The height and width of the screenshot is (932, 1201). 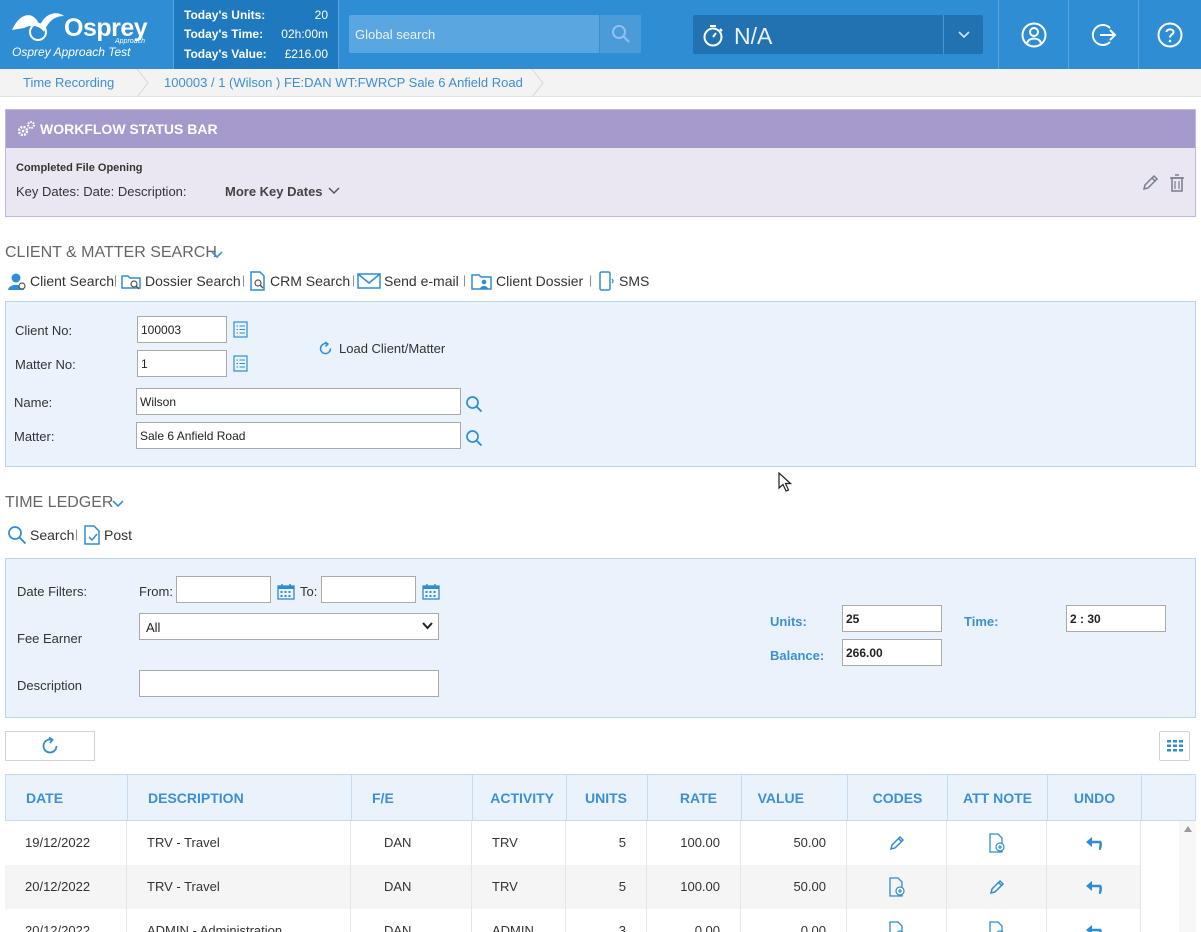 I want to click on logout-icon, so click(x=1103, y=34).